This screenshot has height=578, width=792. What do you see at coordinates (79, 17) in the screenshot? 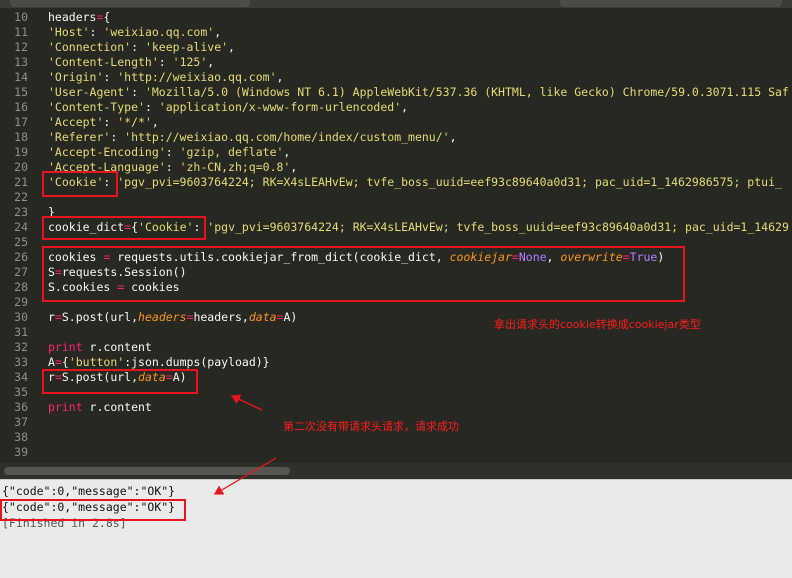
I see `code-line: headers={` at bounding box center [79, 17].